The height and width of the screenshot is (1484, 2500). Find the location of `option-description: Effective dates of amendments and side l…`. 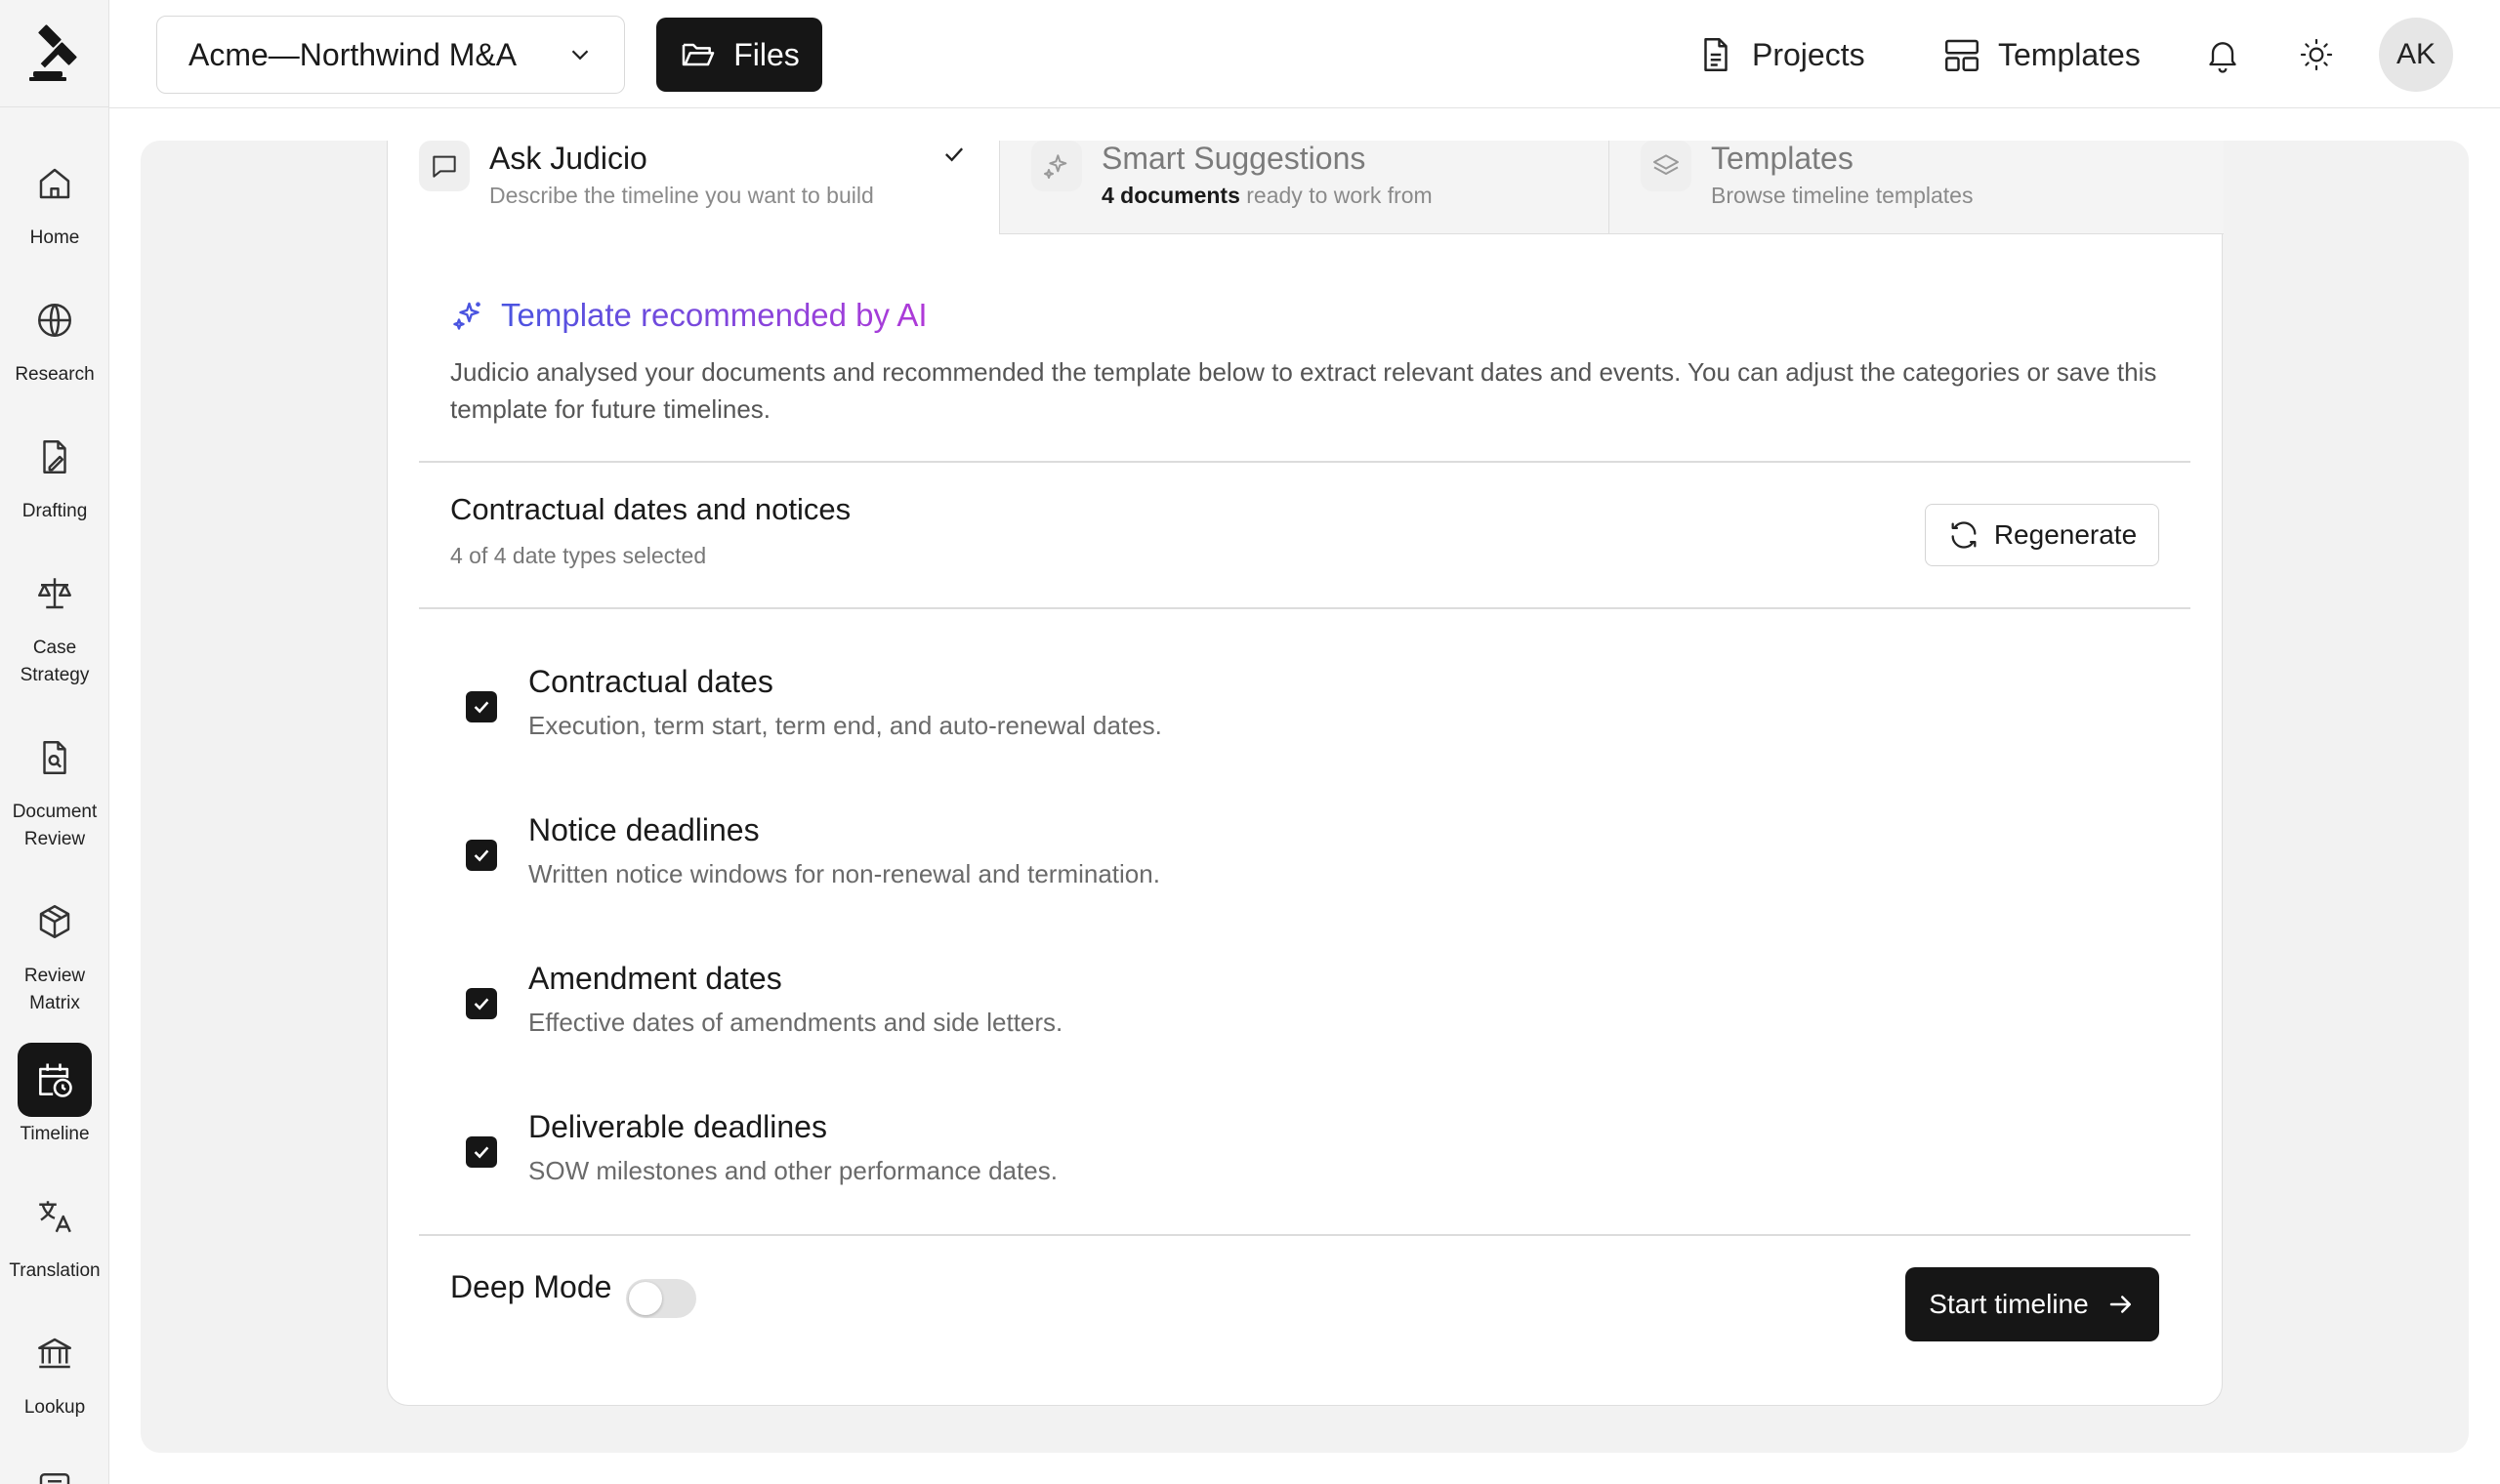

option-description: Effective dates of amendments and side l… is located at coordinates (795, 1023).